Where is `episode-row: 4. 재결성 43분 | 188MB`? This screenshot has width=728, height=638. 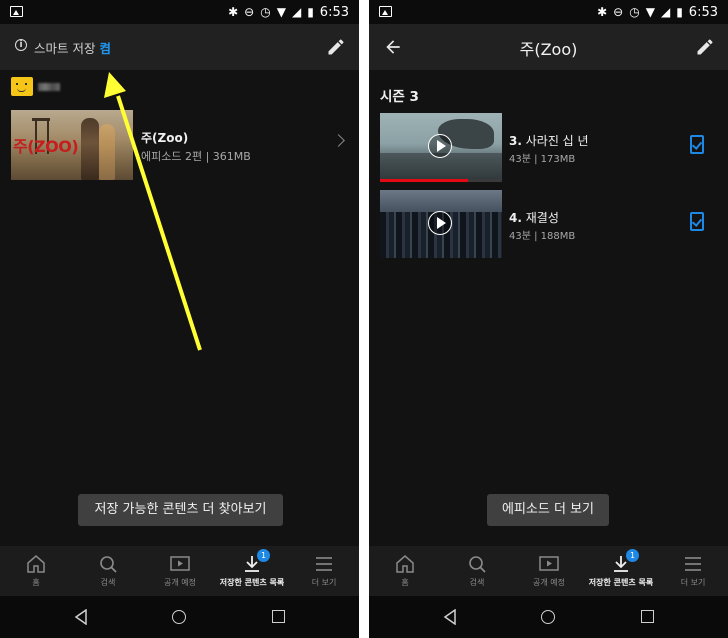
episode-row: 4. 재결성 43분 | 188MB is located at coordinates (550, 225).